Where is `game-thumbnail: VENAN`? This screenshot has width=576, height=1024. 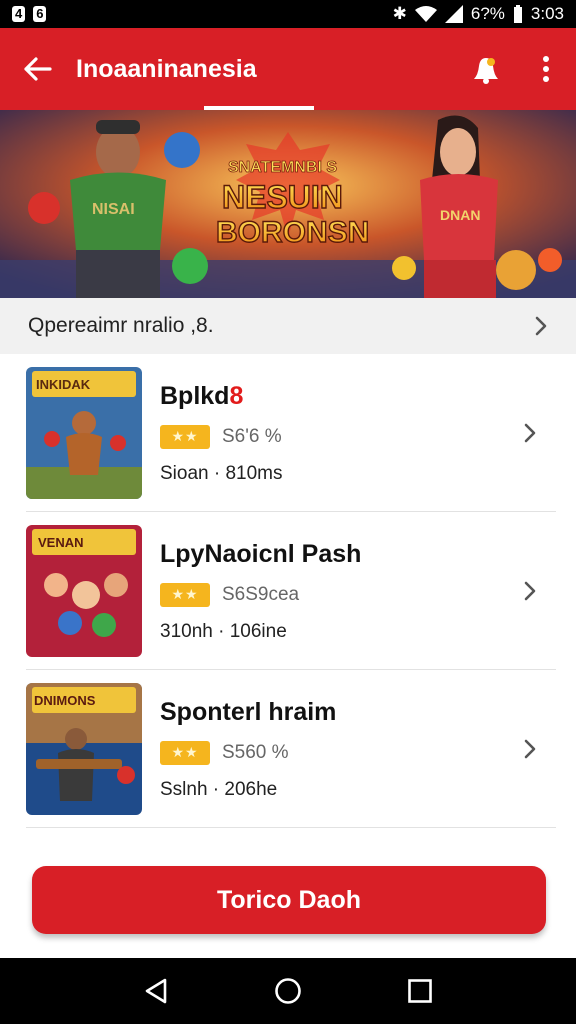
game-thumbnail: VENAN is located at coordinates (84, 591).